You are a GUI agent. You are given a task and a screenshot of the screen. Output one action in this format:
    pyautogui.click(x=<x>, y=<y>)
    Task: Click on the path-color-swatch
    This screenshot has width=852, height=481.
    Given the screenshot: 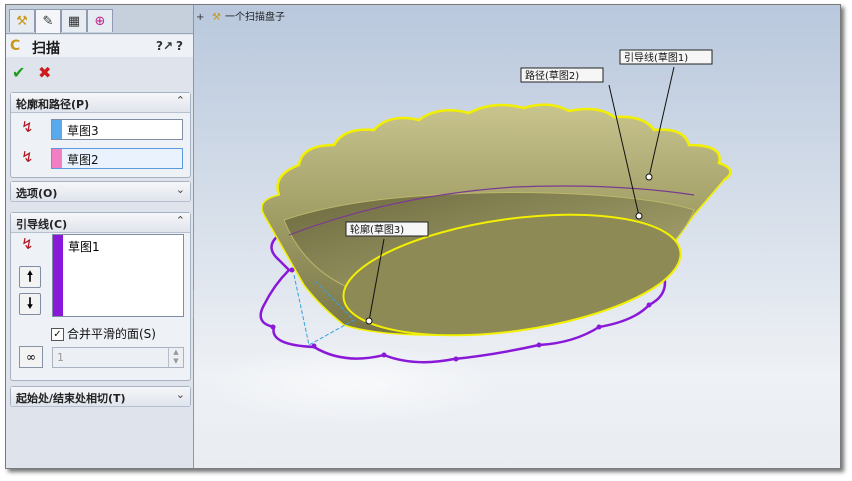 What is the action you would take?
    pyautogui.click(x=57, y=158)
    